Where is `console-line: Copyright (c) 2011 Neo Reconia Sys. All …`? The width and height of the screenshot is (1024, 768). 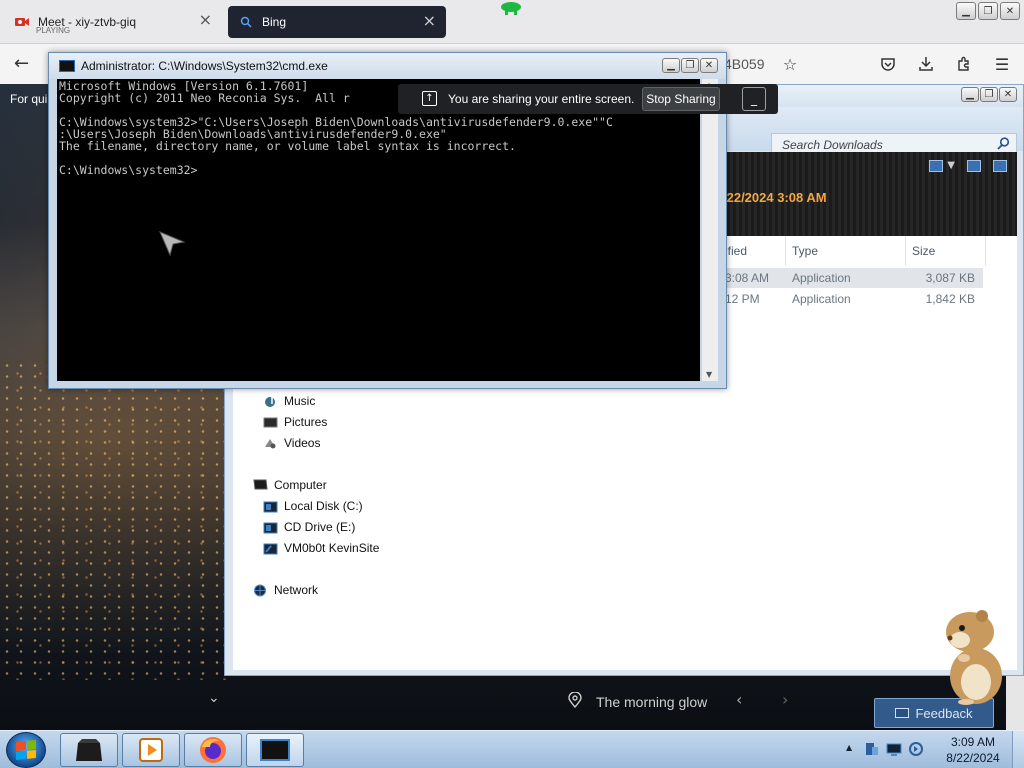 console-line: Copyright (c) 2011 Neo Reconia Sys. All … is located at coordinates (204, 98).